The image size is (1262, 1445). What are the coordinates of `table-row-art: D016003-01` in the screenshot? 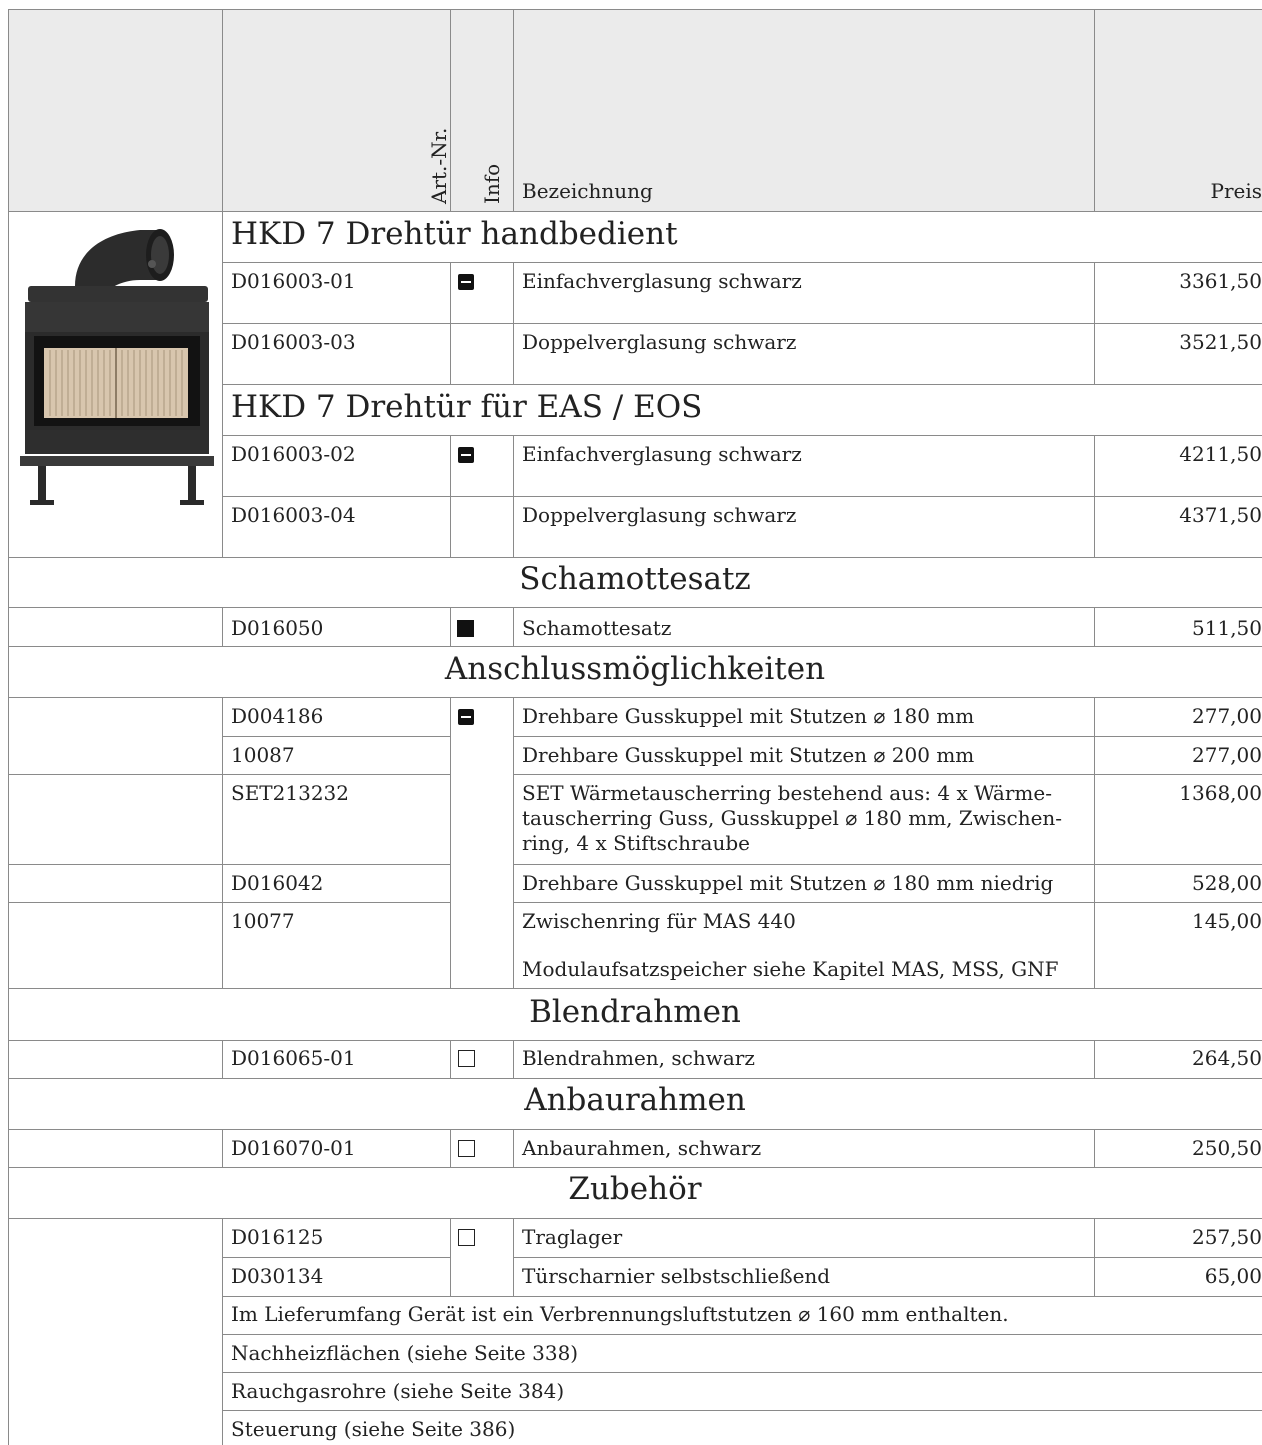 It's located at (293, 281).